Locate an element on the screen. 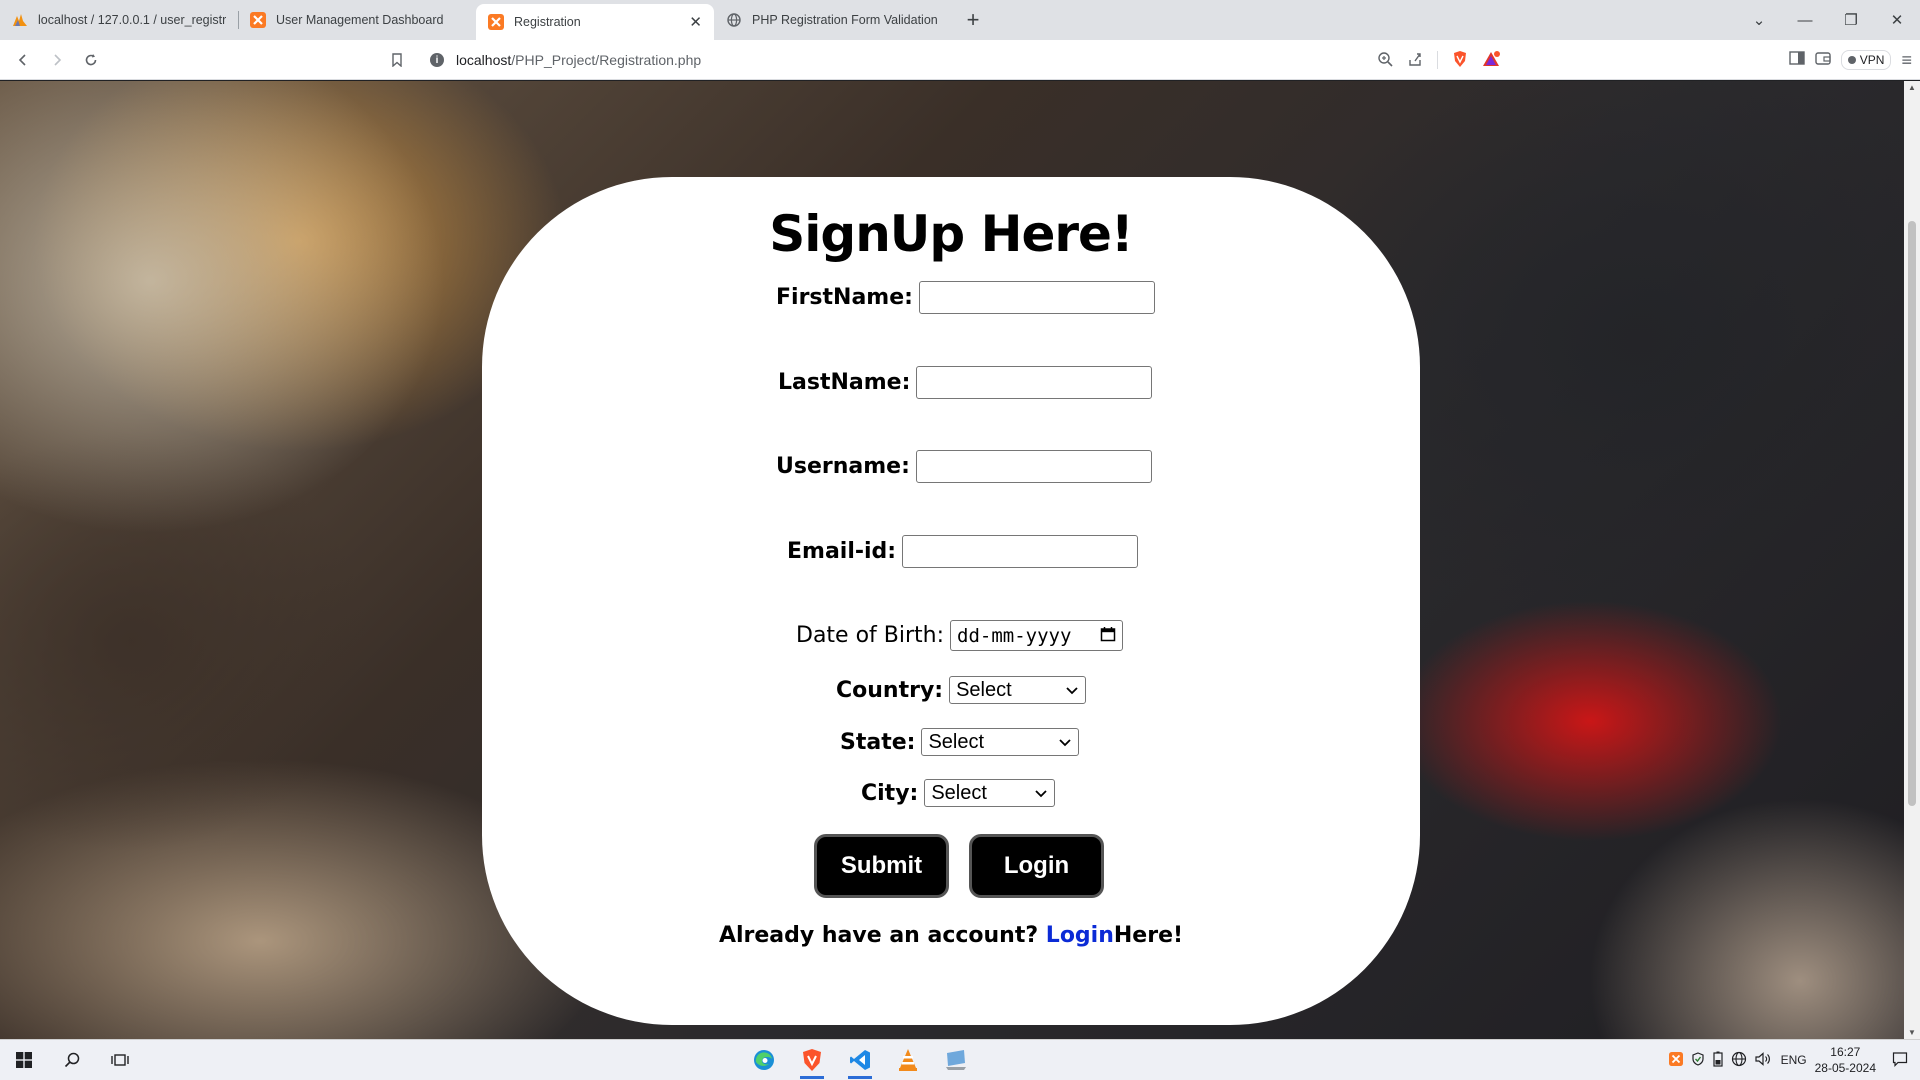 The width and height of the screenshot is (1920, 1080). firstname-row: FirstName: is located at coordinates (965, 297).